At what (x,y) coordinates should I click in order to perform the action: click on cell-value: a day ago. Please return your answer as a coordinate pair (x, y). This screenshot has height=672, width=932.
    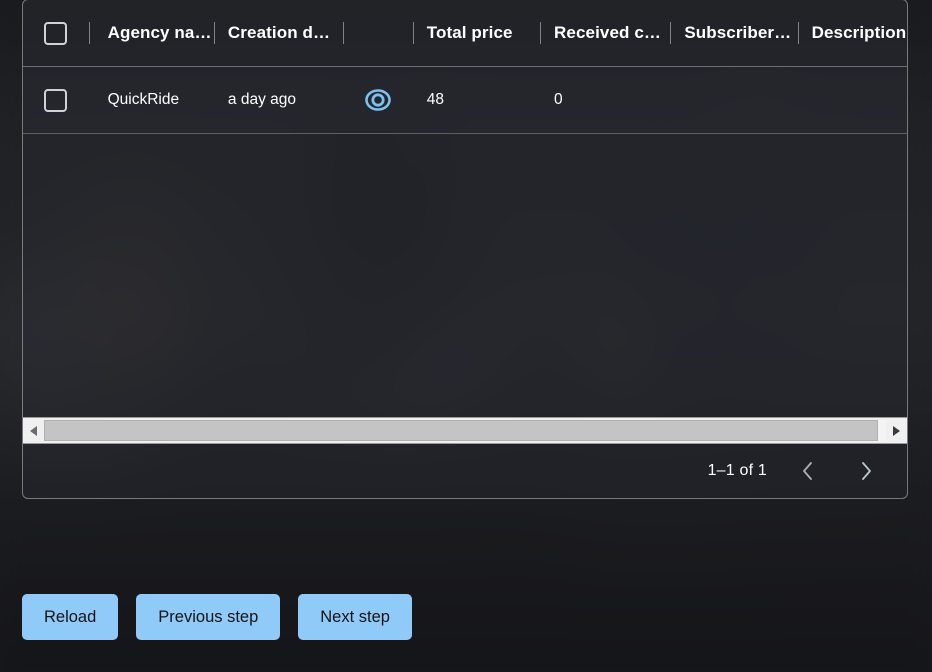
    Looking at the image, I should click on (262, 99).